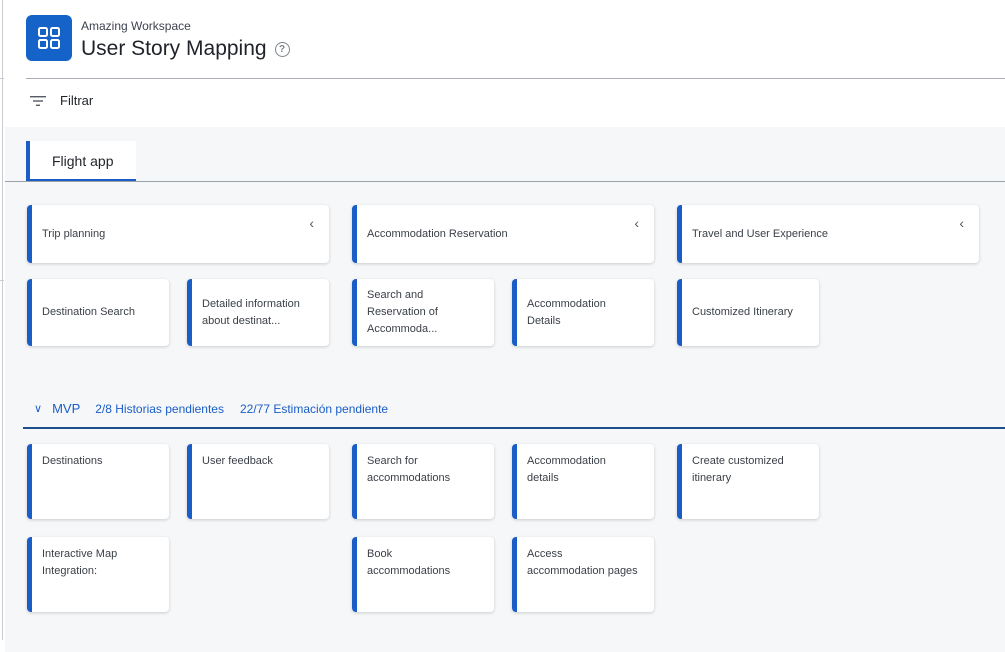 This screenshot has height=652, width=1005. Describe the element at coordinates (74, 233) in the screenshot. I see `activity-label: Trip planning` at that location.